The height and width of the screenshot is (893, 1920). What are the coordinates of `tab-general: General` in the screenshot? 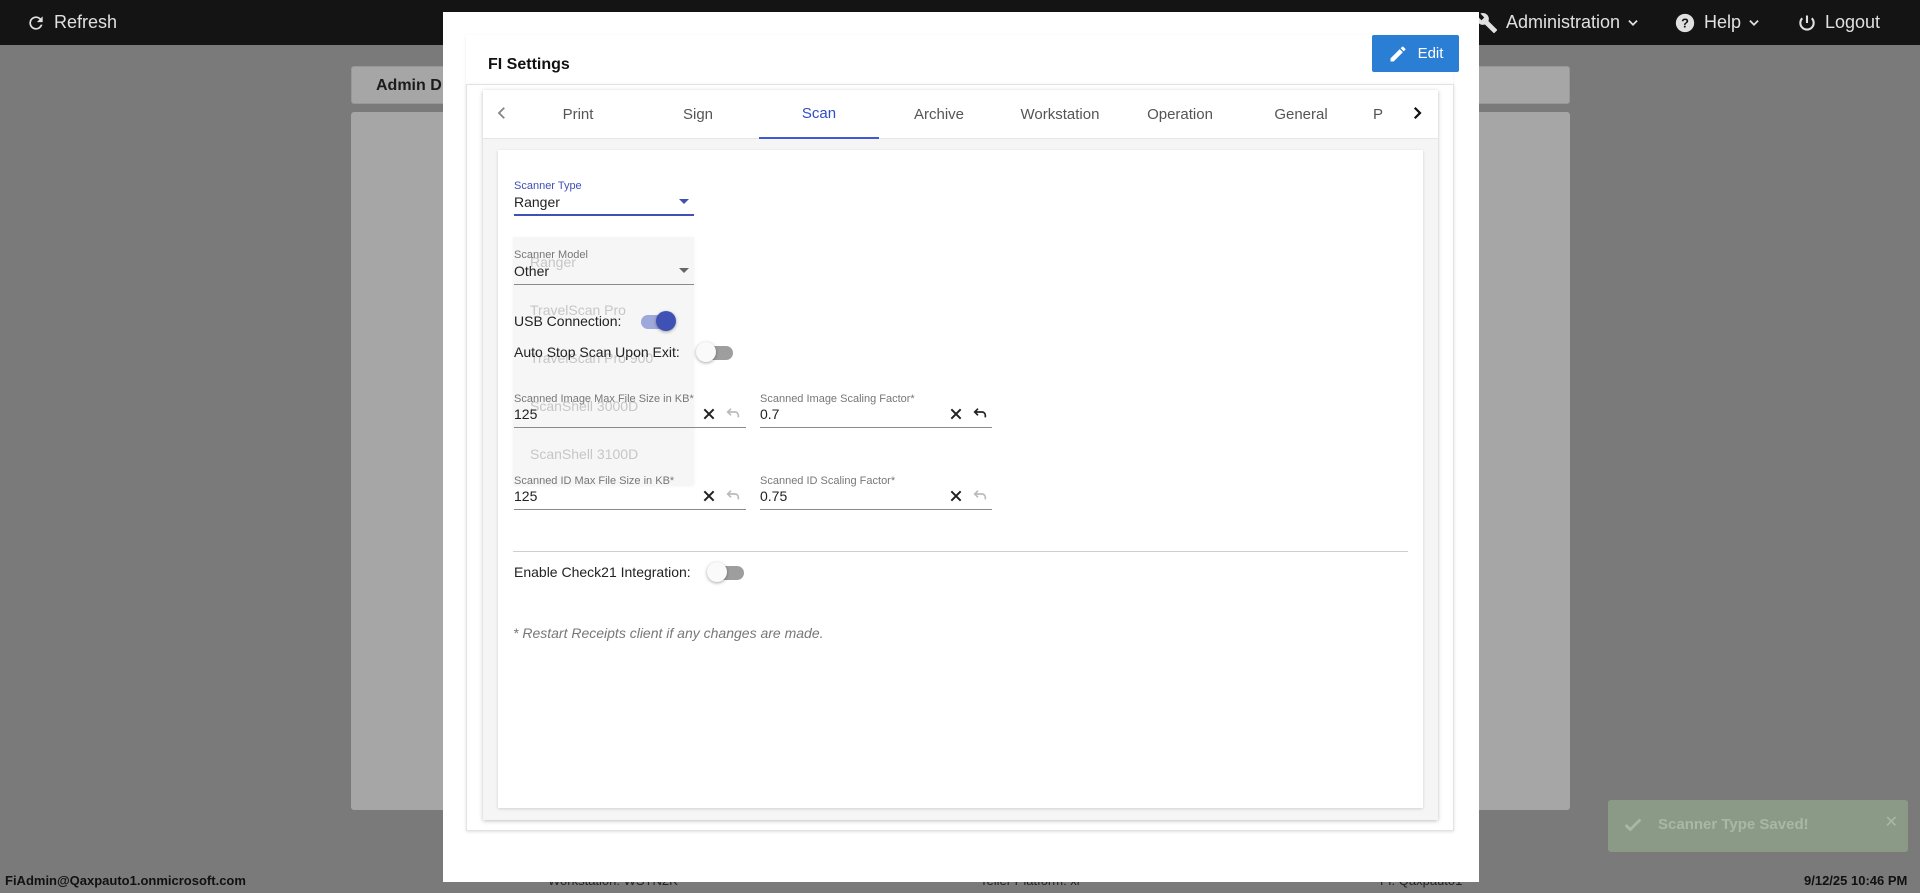 It's located at (1301, 114).